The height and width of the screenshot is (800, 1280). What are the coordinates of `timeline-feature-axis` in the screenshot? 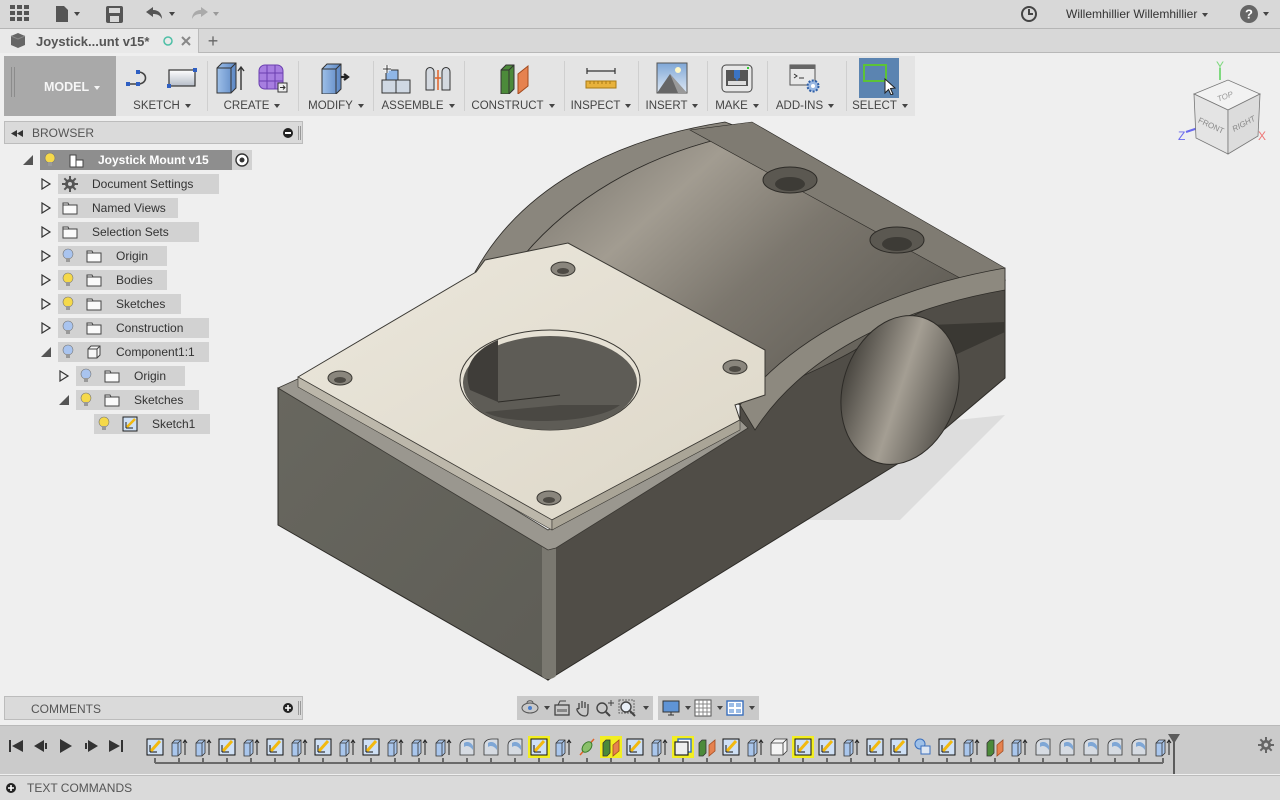 It's located at (587, 747).